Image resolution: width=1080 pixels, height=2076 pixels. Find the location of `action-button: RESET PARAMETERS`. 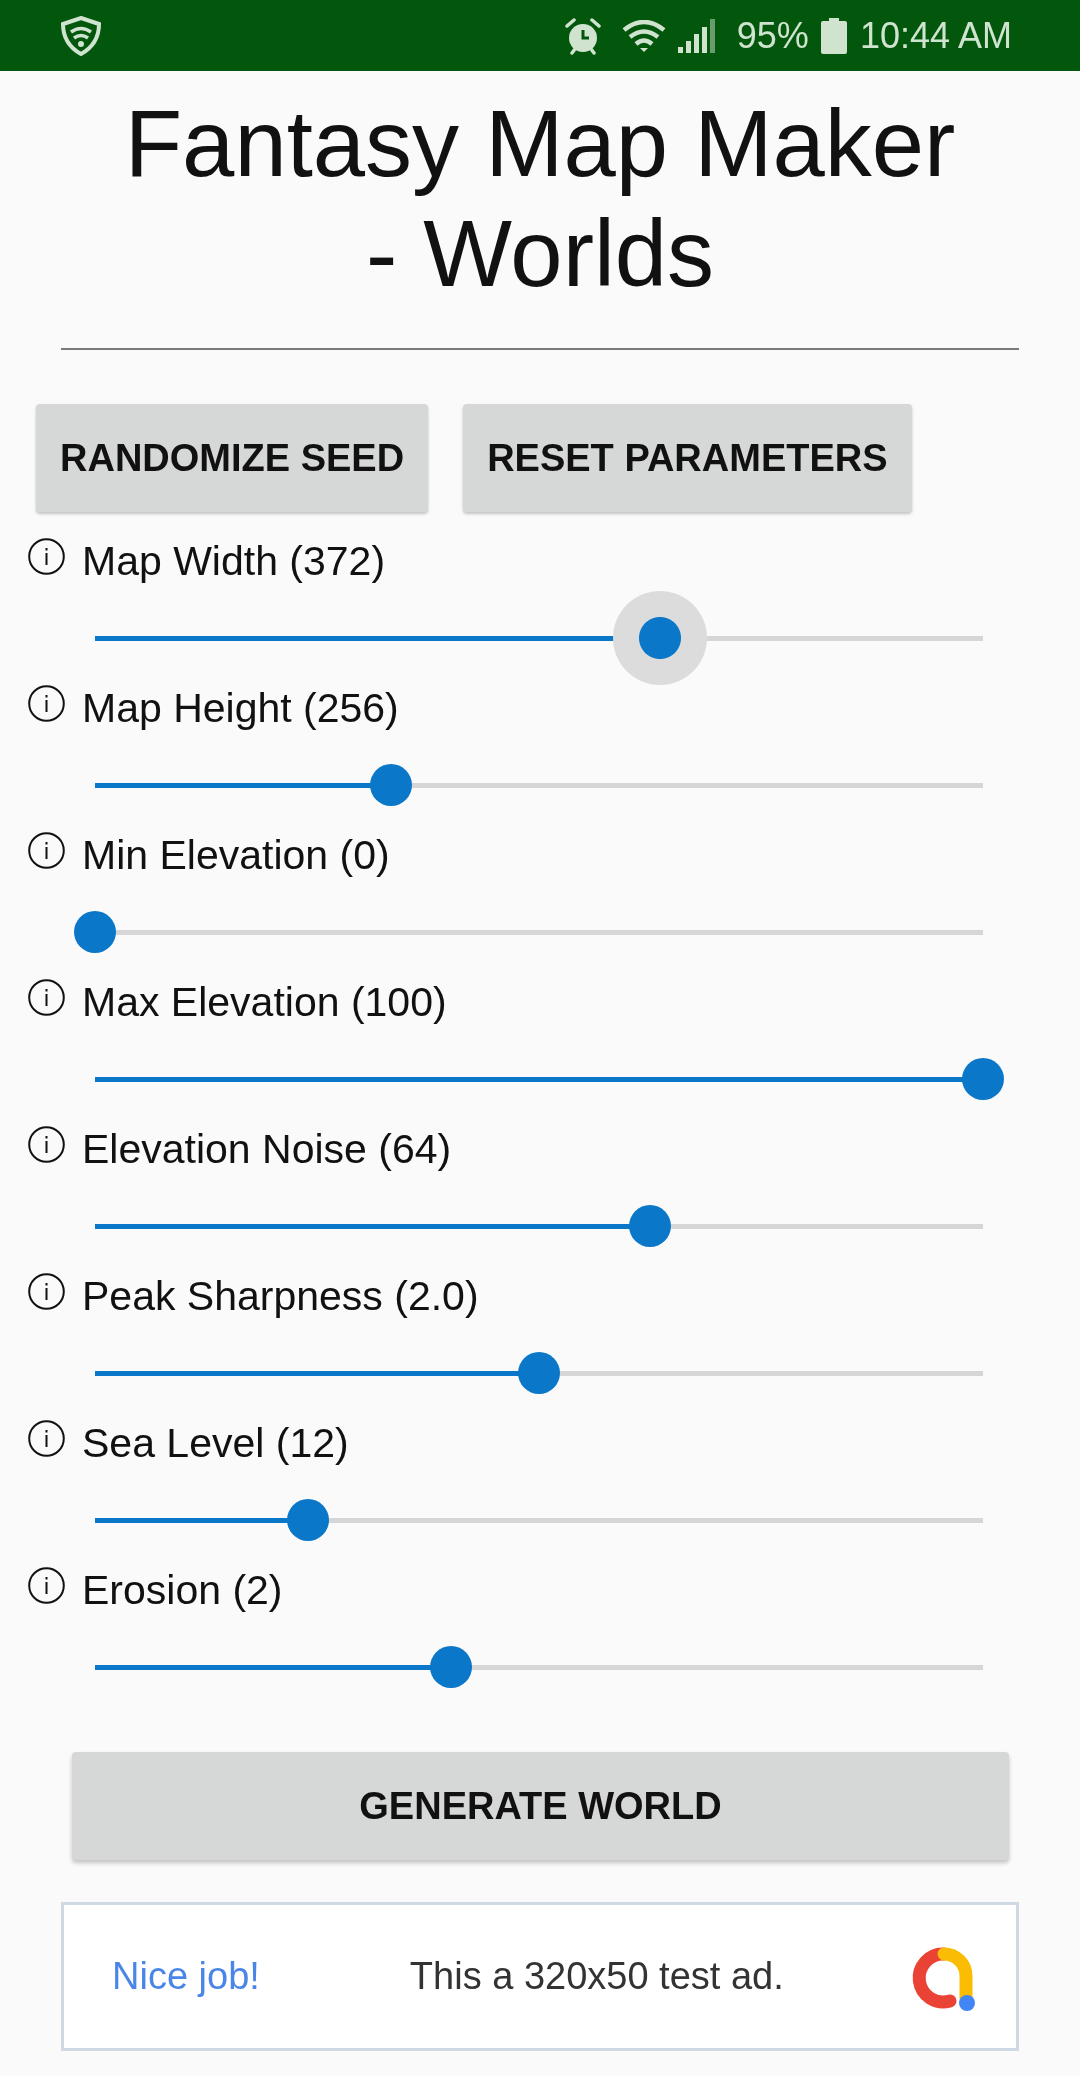

action-button: RESET PARAMETERS is located at coordinates (687, 458).